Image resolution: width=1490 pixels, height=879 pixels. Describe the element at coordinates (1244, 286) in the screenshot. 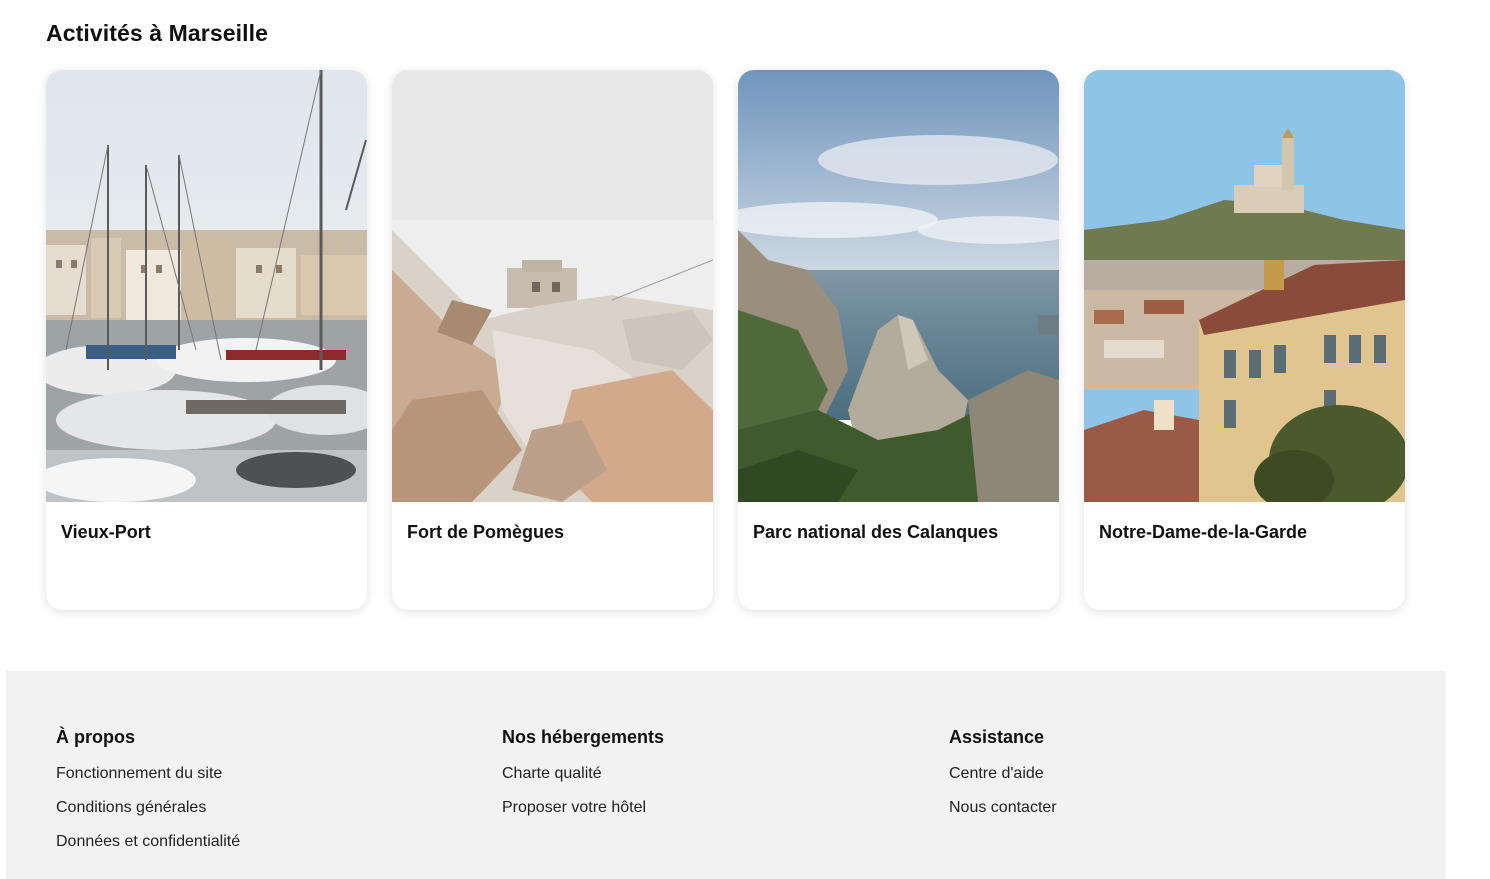

I see `notre-dame-de-la-garde-photo` at that location.